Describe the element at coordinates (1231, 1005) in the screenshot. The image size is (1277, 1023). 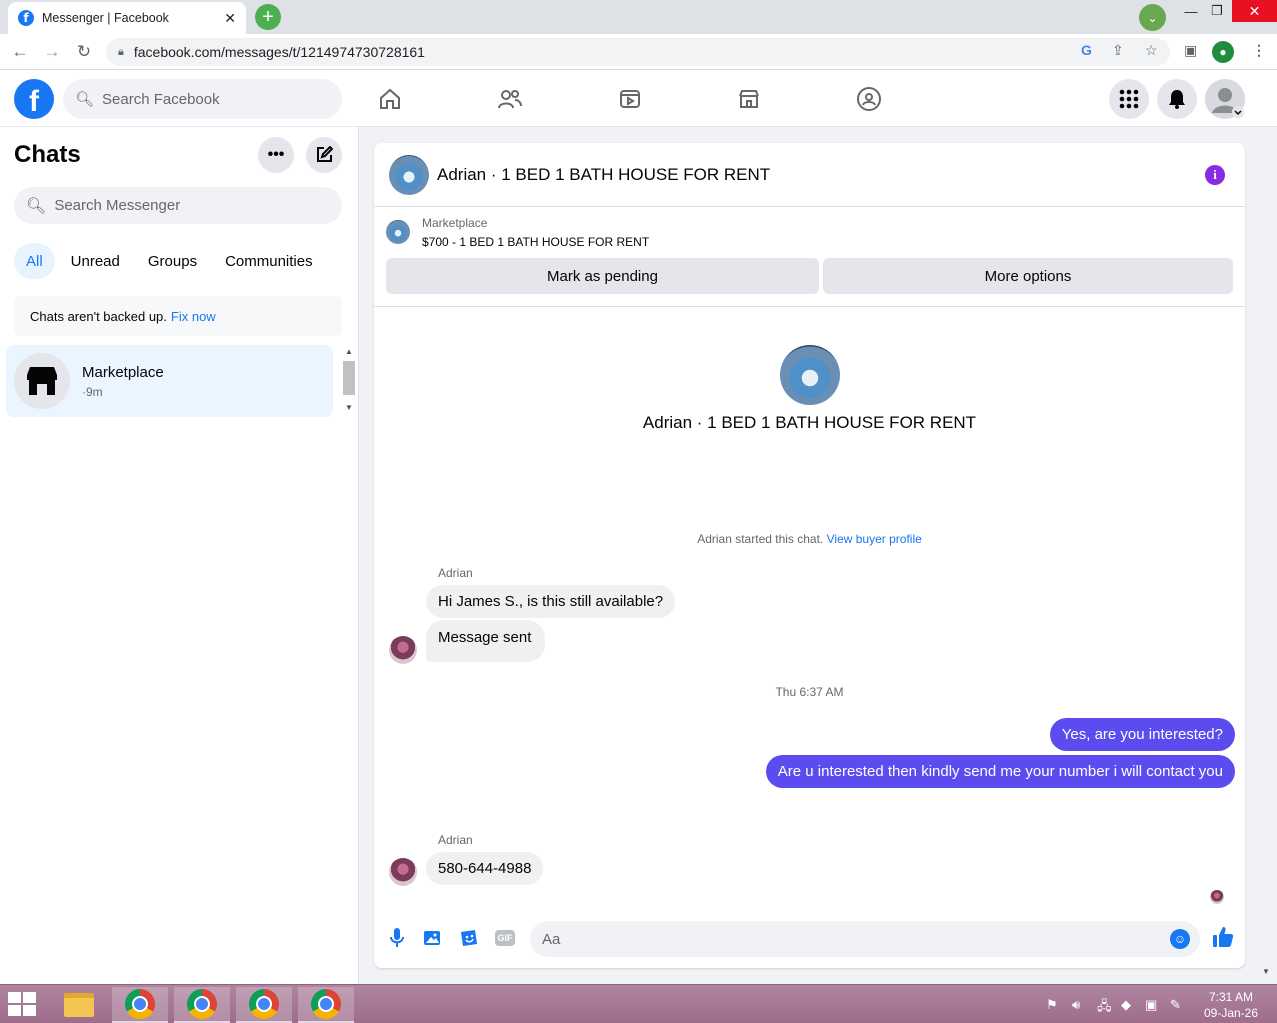
I see `taskbar-clock: 7:31 AM 09-Jan-26` at that location.